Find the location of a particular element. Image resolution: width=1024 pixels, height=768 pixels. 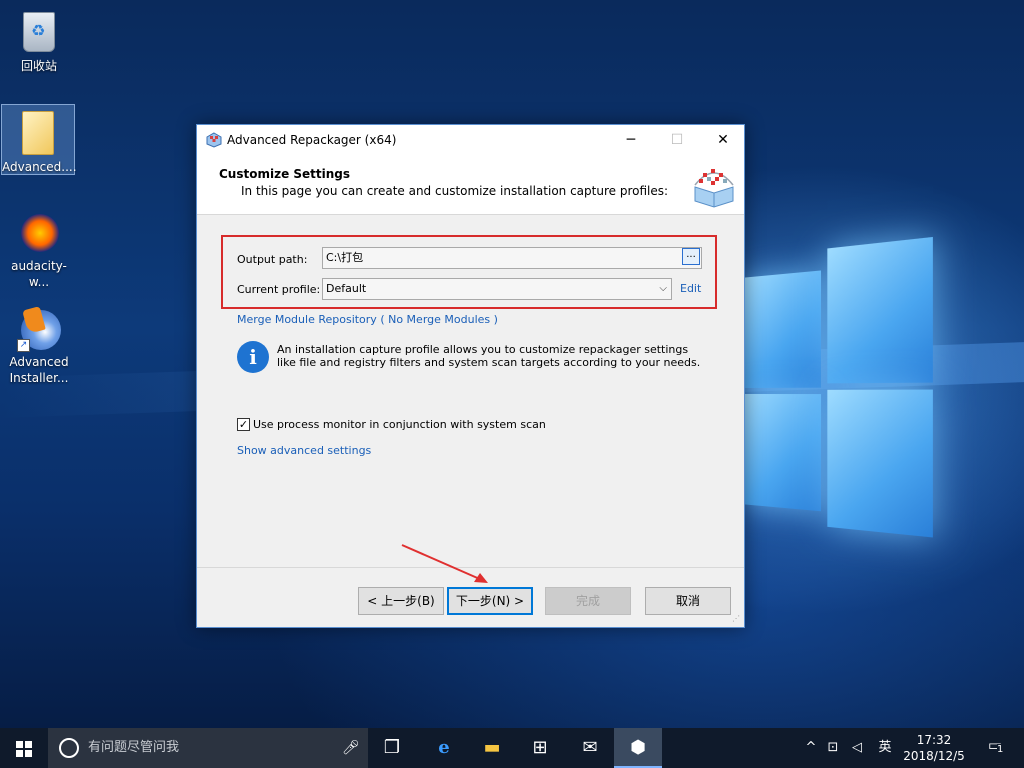

windows-start-icon is located at coordinates (24, 749).